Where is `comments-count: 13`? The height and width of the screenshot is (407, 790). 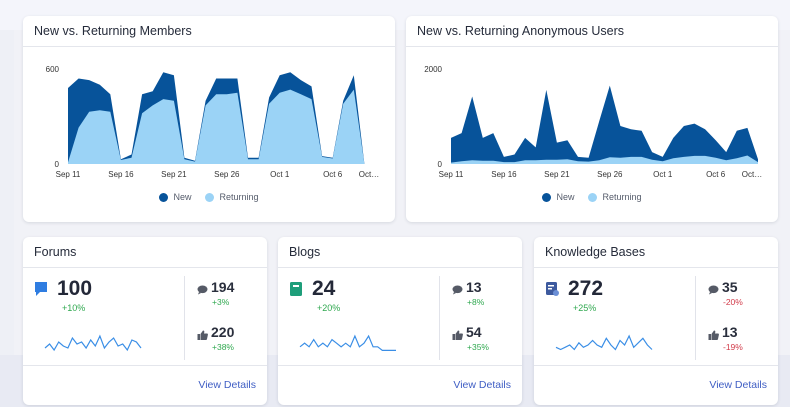 comments-count: 13 is located at coordinates (474, 287).